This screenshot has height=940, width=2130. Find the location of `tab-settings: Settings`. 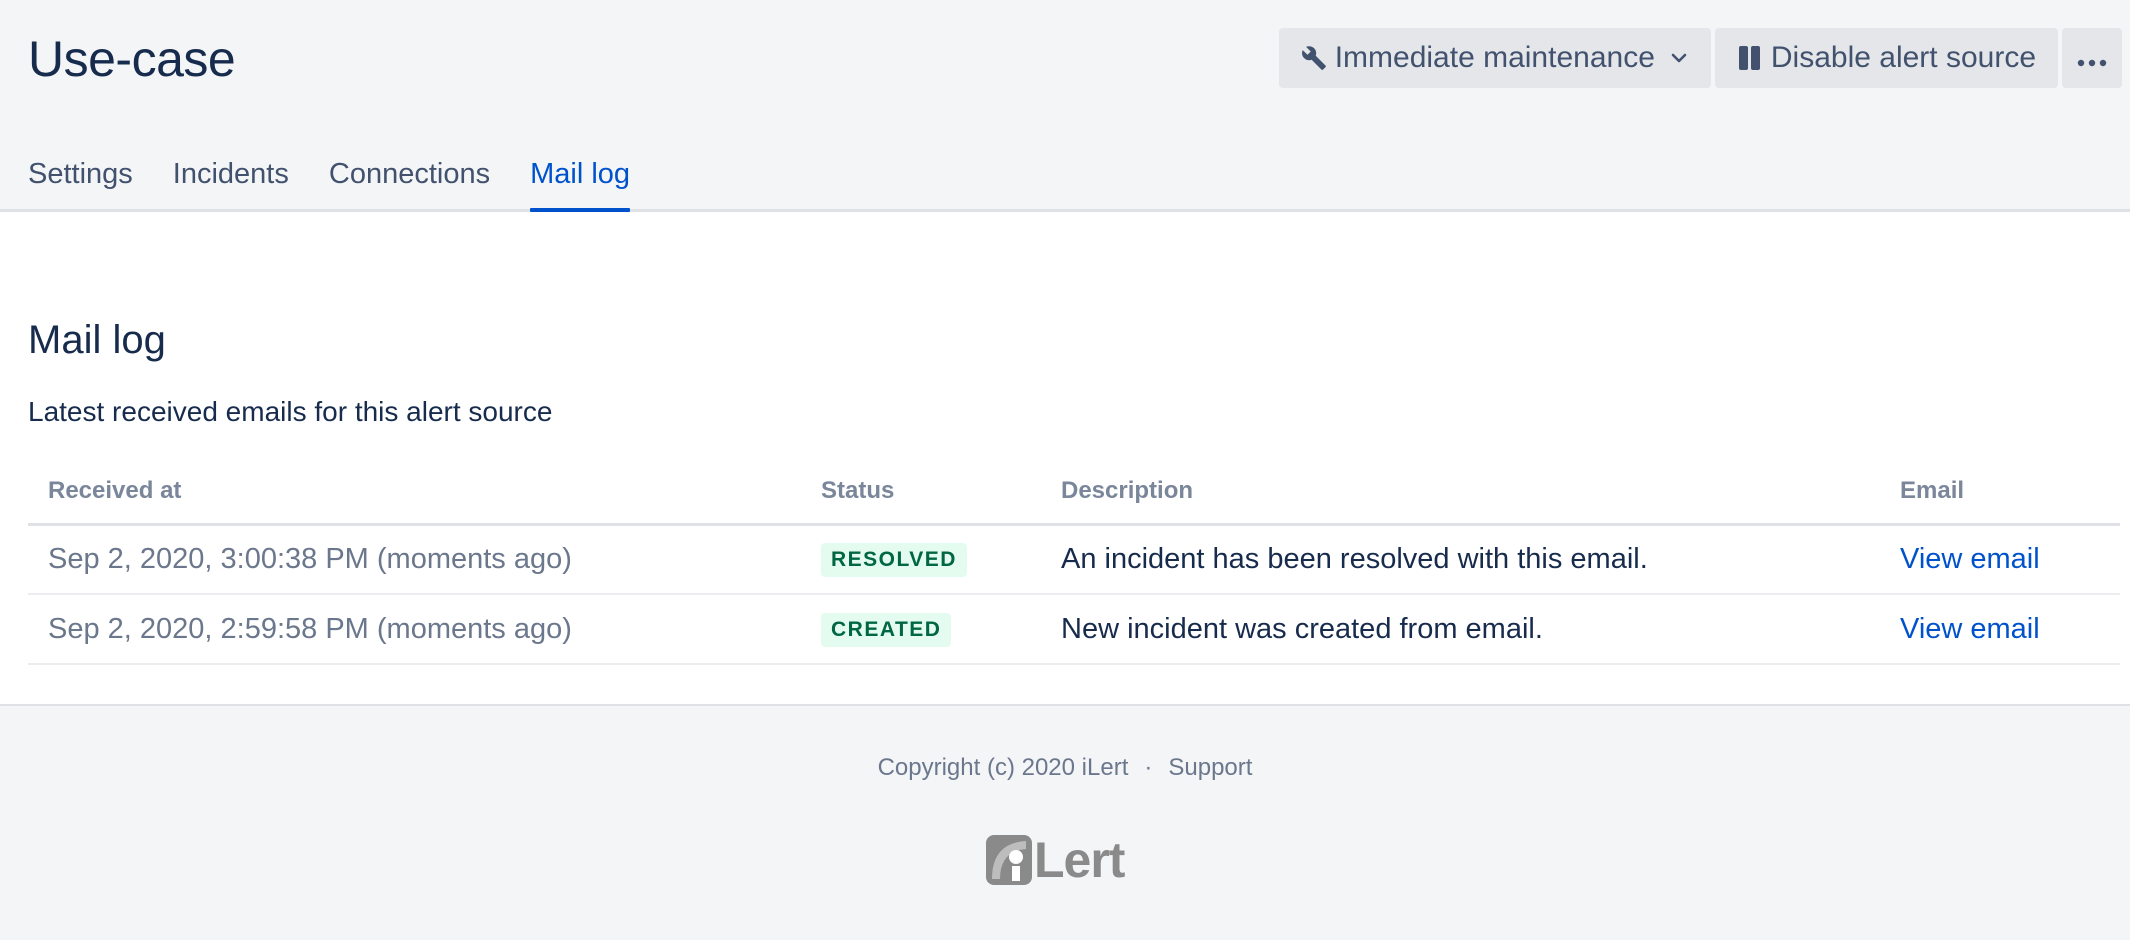

tab-settings: Settings is located at coordinates (80, 185).